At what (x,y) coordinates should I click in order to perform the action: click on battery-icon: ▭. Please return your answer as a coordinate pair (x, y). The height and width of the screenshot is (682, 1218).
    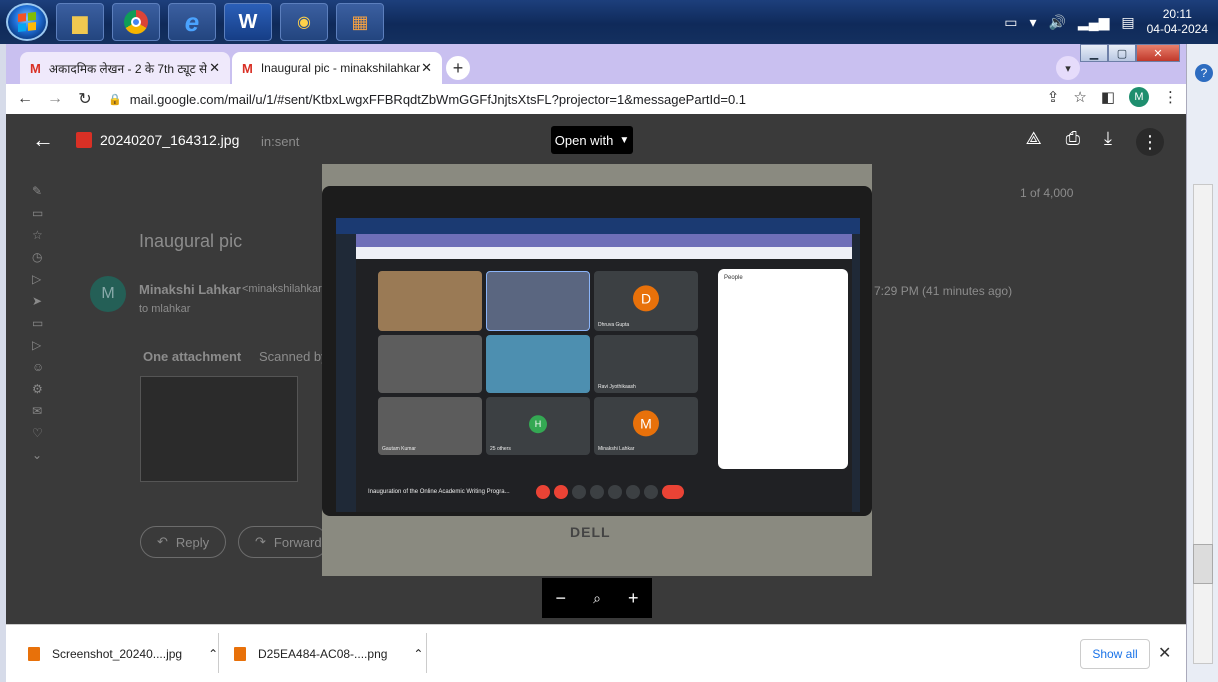
    Looking at the image, I should click on (1010, 22).